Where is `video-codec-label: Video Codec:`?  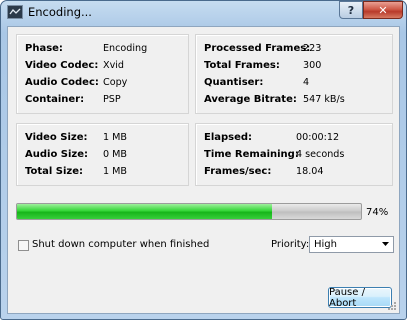
video-codec-label: Video Codec: is located at coordinates (62, 65).